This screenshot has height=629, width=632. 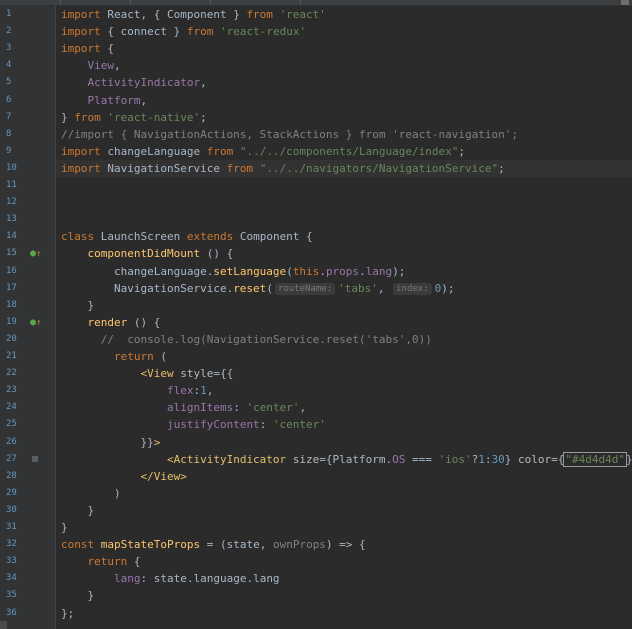 What do you see at coordinates (27, 151) in the screenshot?
I see `gutter-line: 9` at bounding box center [27, 151].